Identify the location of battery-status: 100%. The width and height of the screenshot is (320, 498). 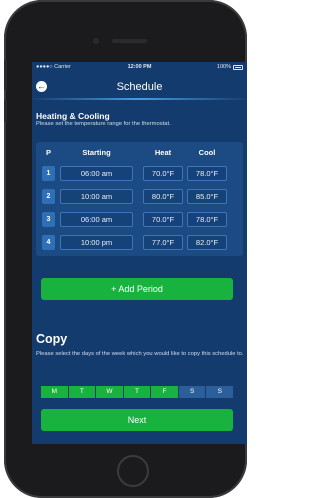
(230, 67).